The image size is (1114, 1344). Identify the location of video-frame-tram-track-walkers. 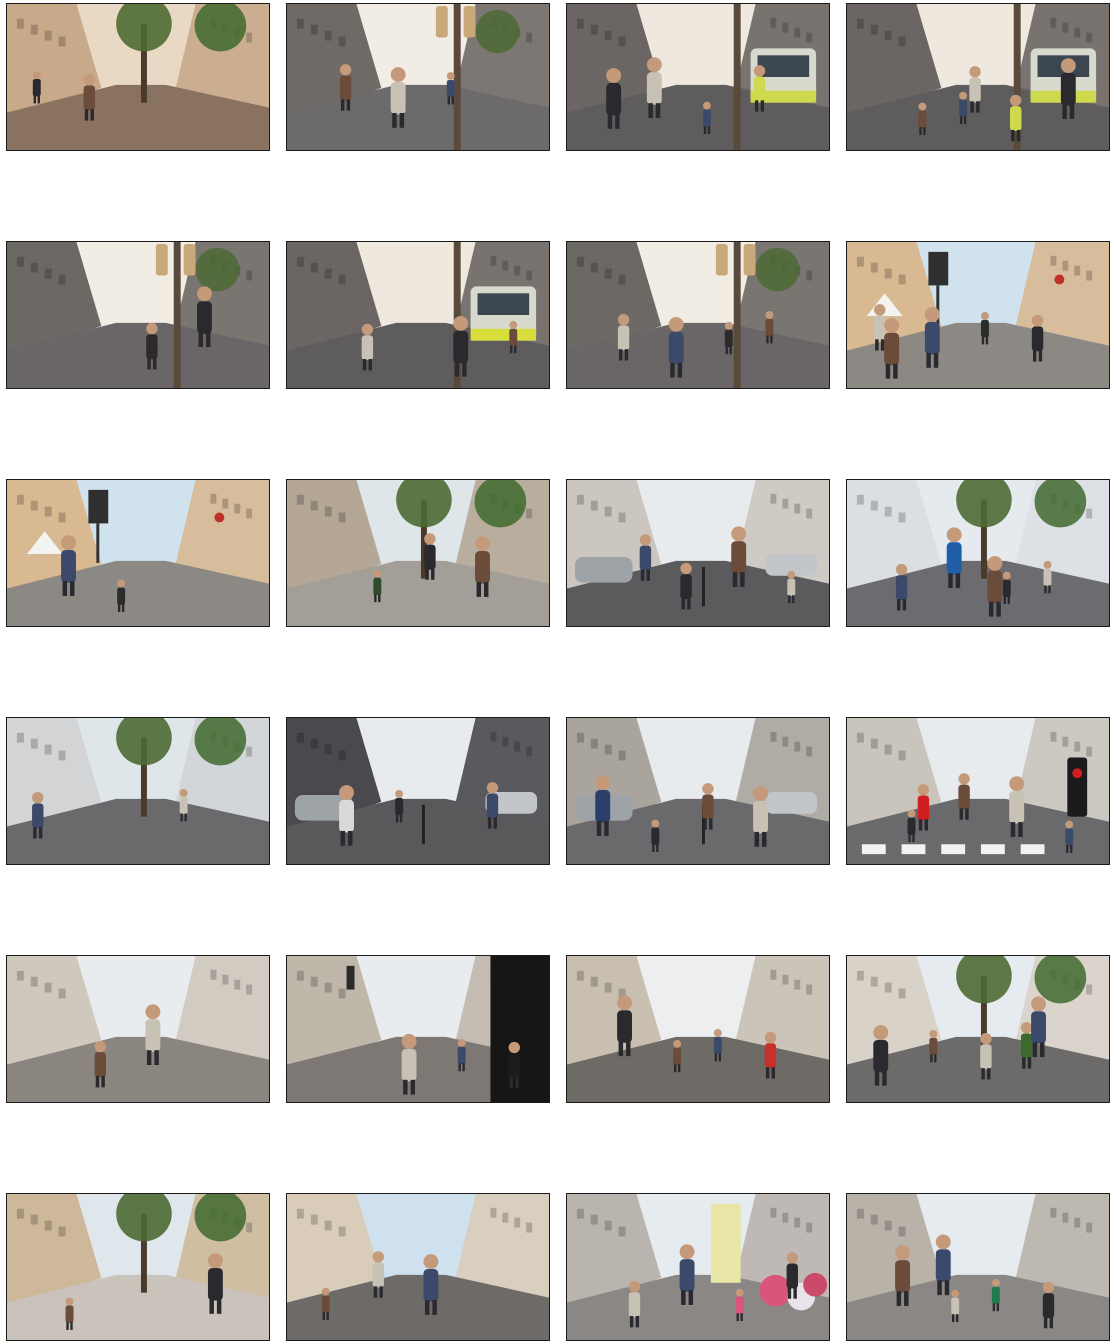
(138, 1029).